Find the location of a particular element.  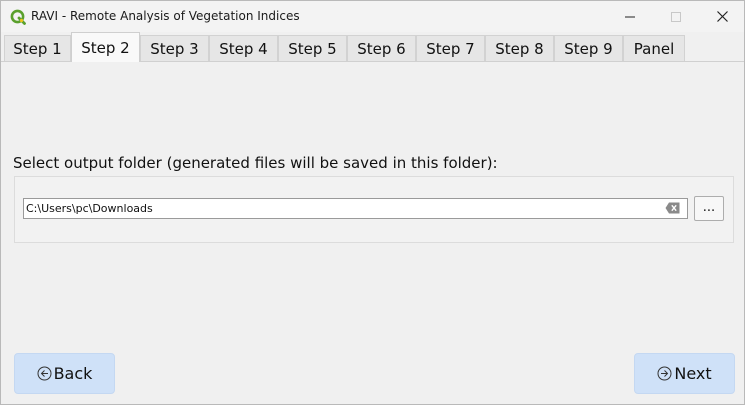

tab-panel: Panel is located at coordinates (654, 48).